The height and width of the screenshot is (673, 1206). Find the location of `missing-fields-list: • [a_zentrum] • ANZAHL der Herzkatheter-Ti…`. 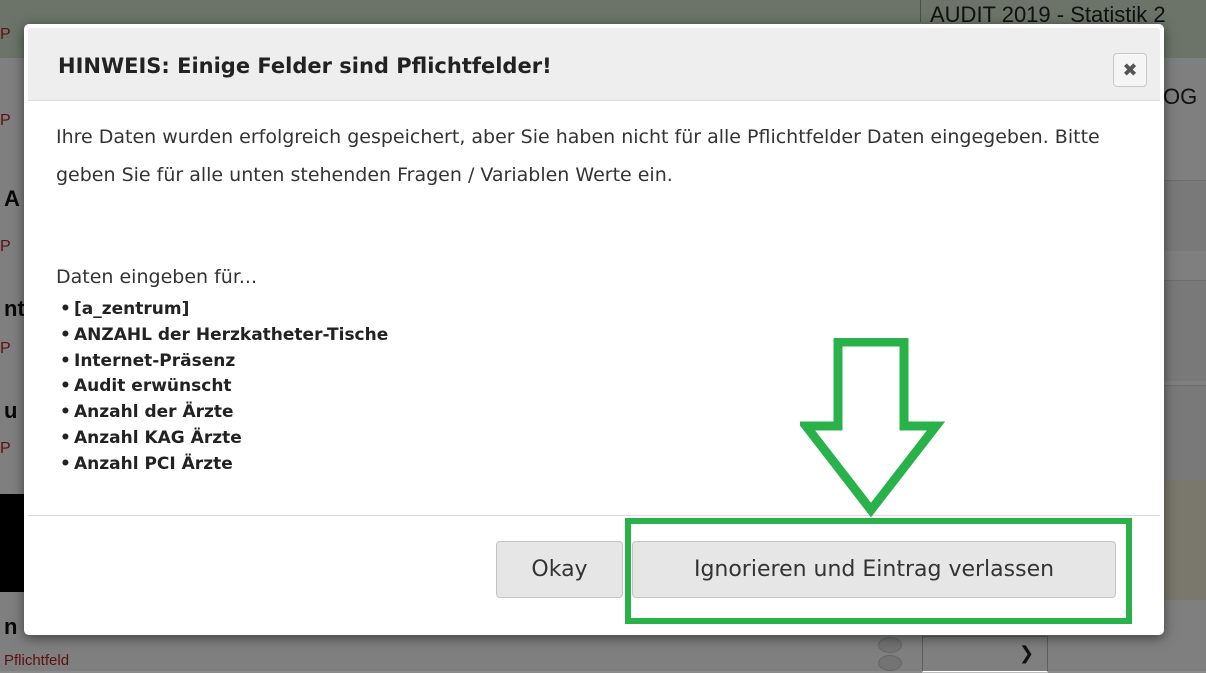

missing-fields-list: • [a_zentrum] • ANZAHL der Herzkatheter-Ti… is located at coordinates (224, 387).